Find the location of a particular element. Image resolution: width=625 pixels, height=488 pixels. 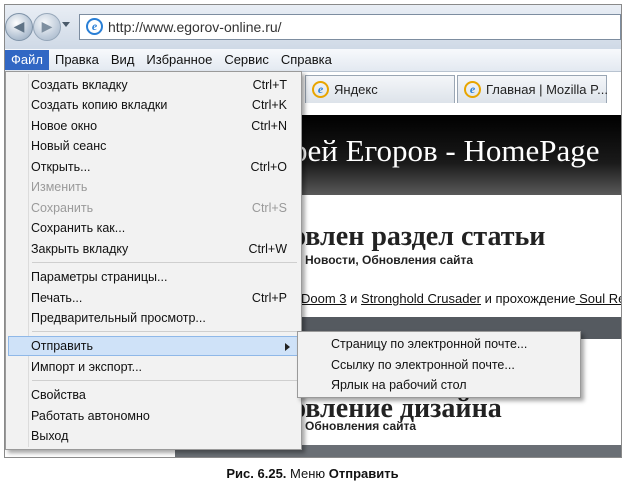

menu-item-desktop-shortcut: Ярлык на рабочий стол is located at coordinates (439, 385).